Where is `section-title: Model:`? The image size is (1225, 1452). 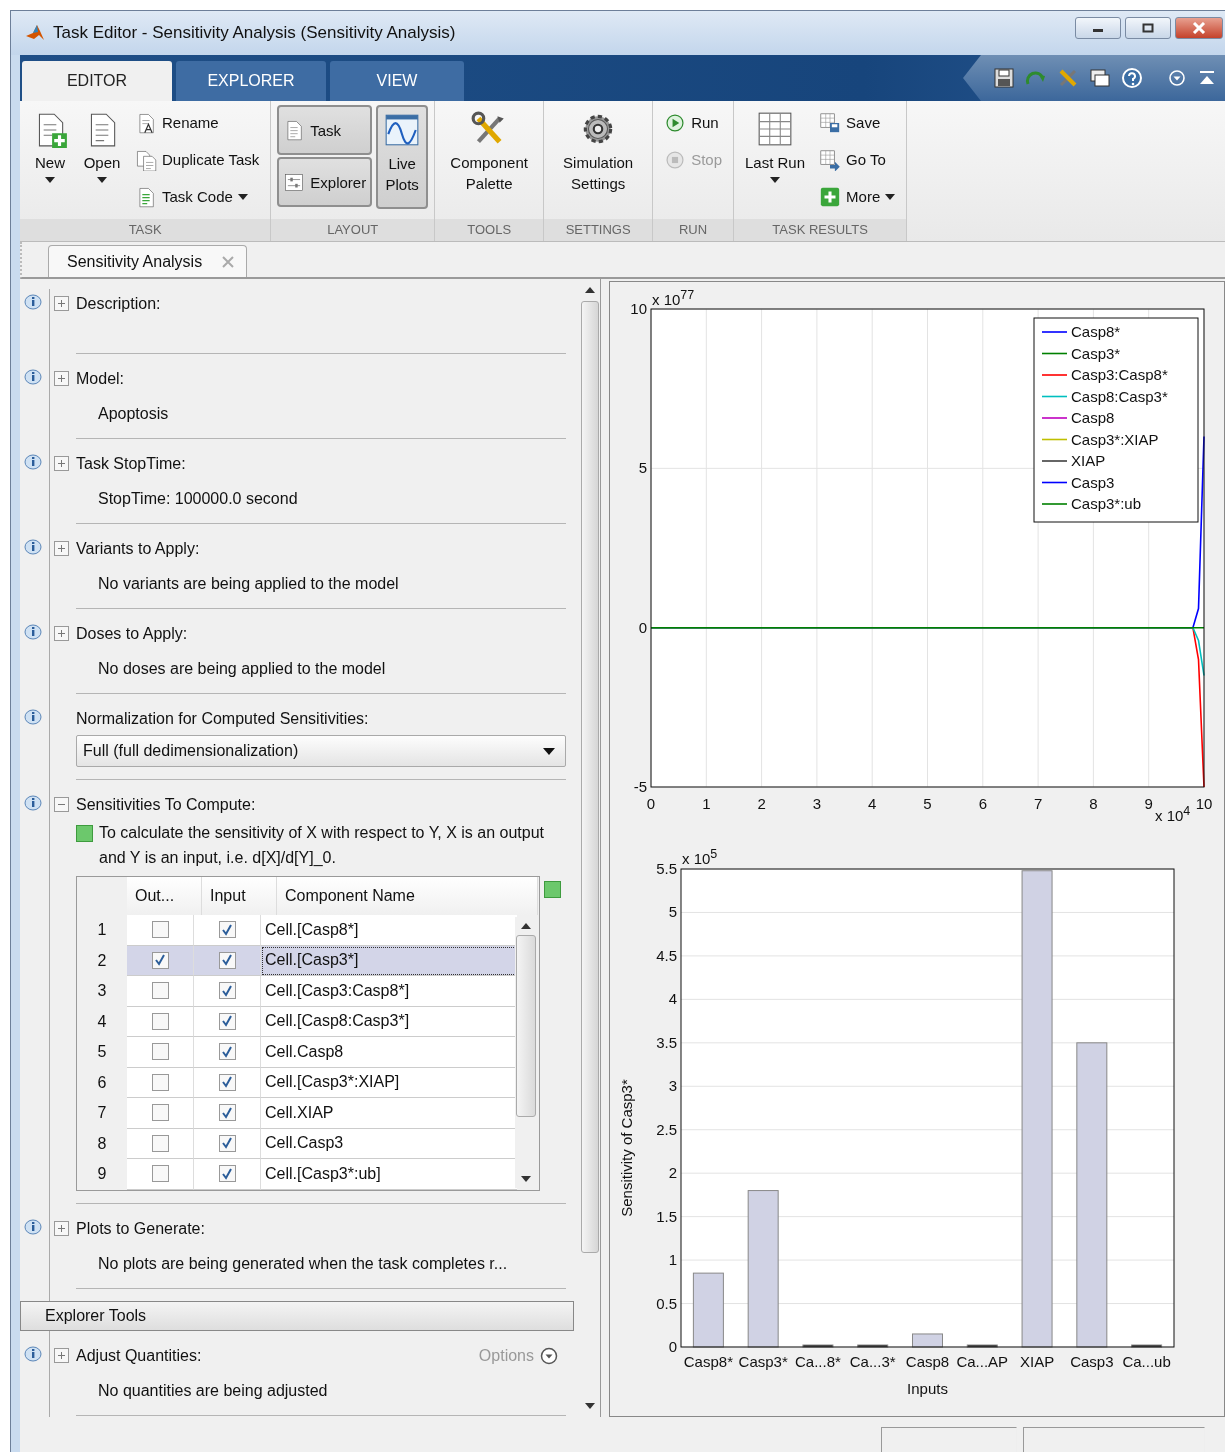
section-title: Model: is located at coordinates (100, 379).